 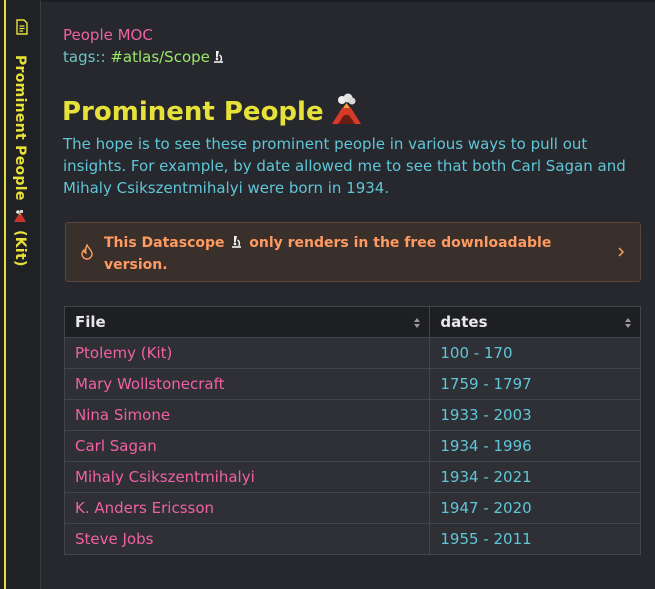 What do you see at coordinates (247, 508) in the screenshot?
I see `file-link: K. Anders Ericsson` at bounding box center [247, 508].